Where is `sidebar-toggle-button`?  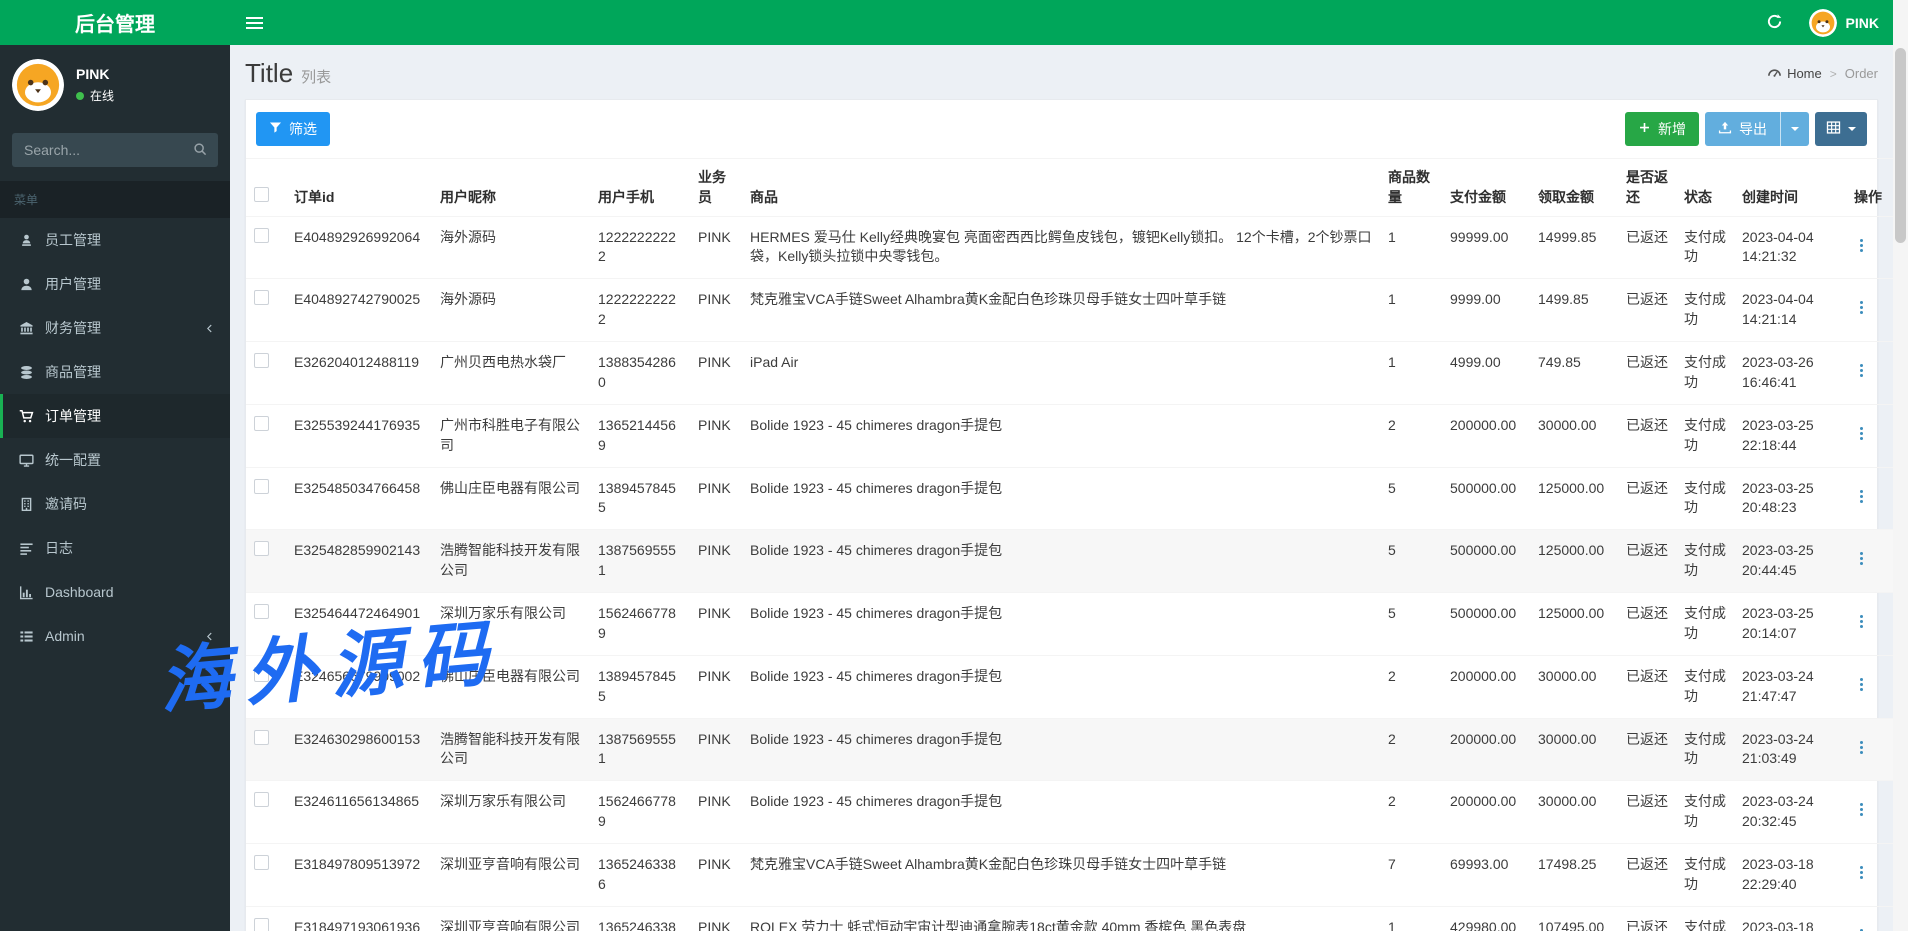 sidebar-toggle-button is located at coordinates (254, 22).